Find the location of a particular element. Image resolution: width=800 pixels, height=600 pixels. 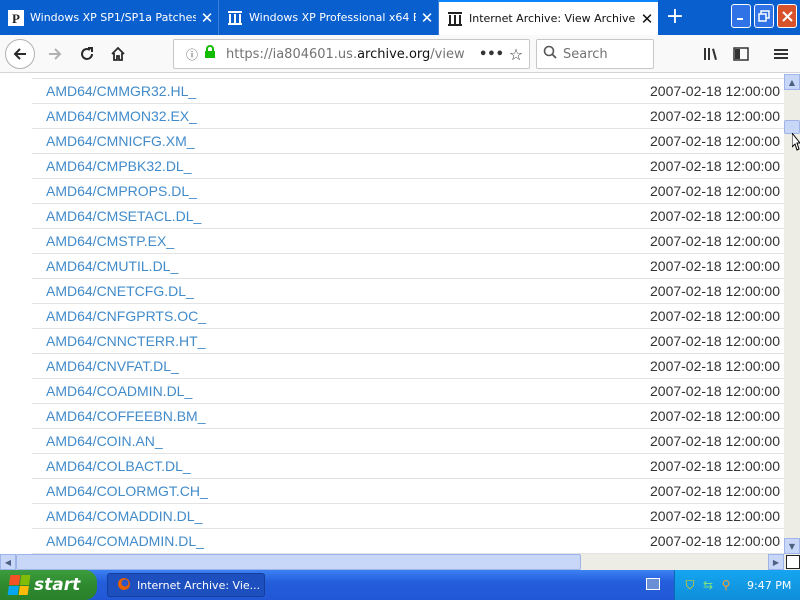

file-link: AMD64/CMUTIL.DL_ is located at coordinates (112, 266).